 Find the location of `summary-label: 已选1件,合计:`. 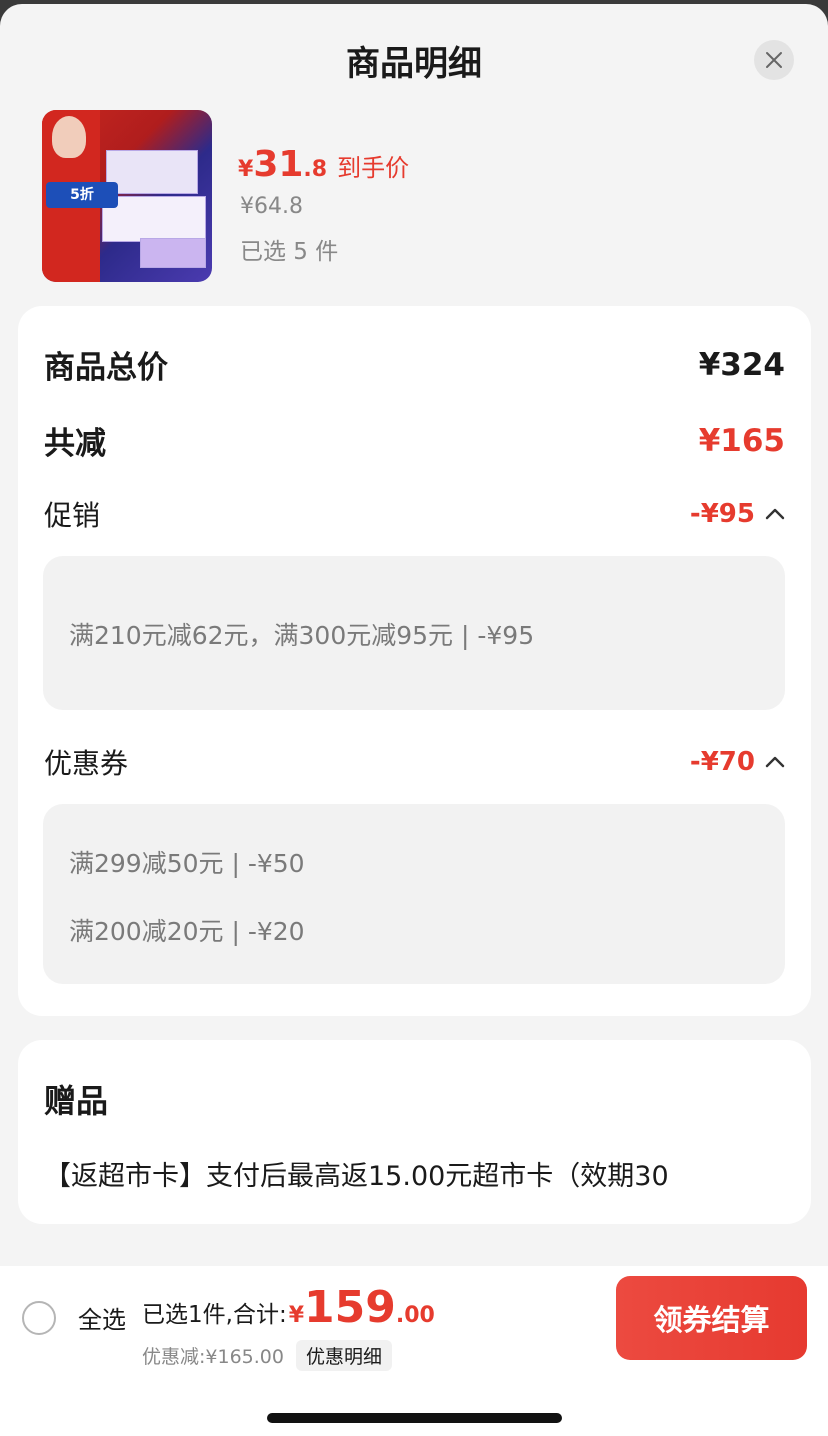

summary-label: 已选1件,合计: is located at coordinates (214, 1315).